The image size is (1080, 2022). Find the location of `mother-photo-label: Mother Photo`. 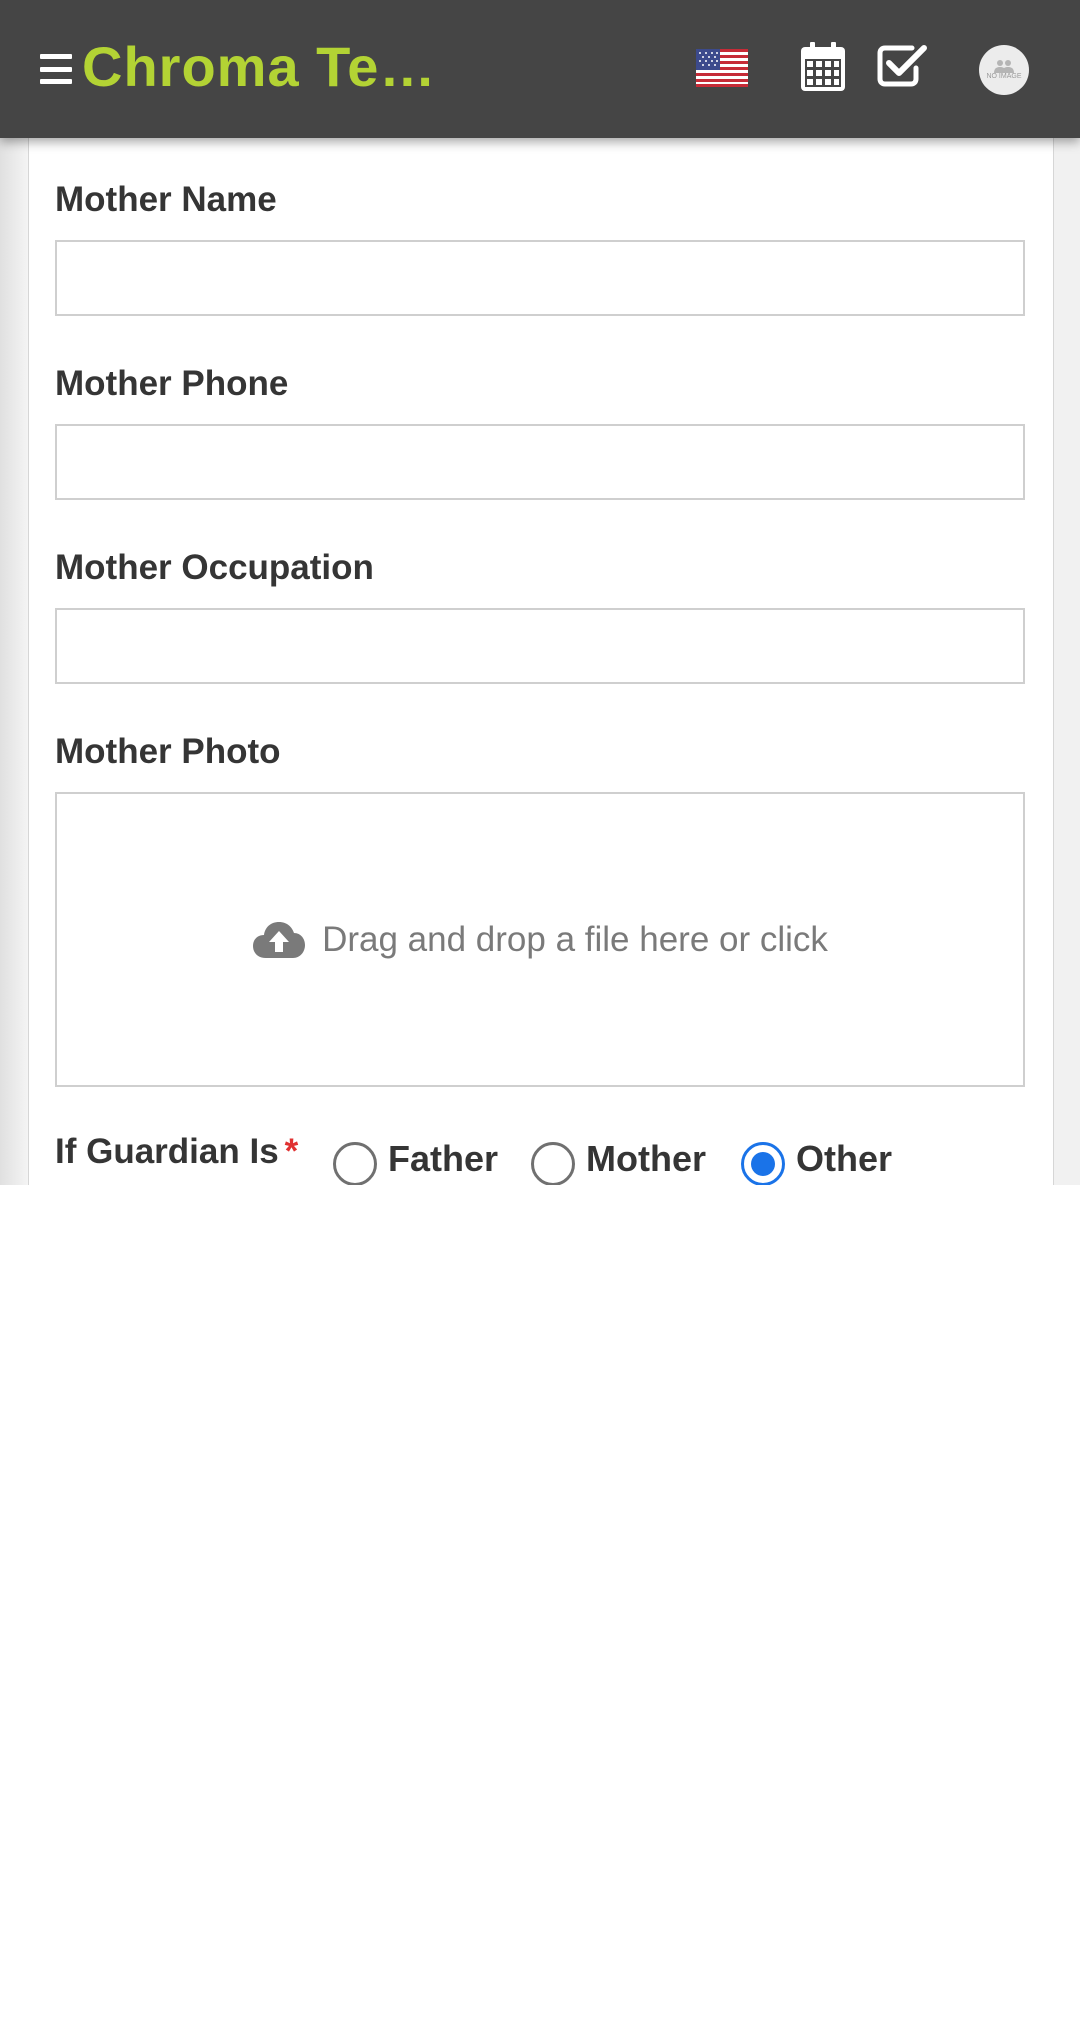

mother-photo-label: Mother Photo is located at coordinates (168, 751).